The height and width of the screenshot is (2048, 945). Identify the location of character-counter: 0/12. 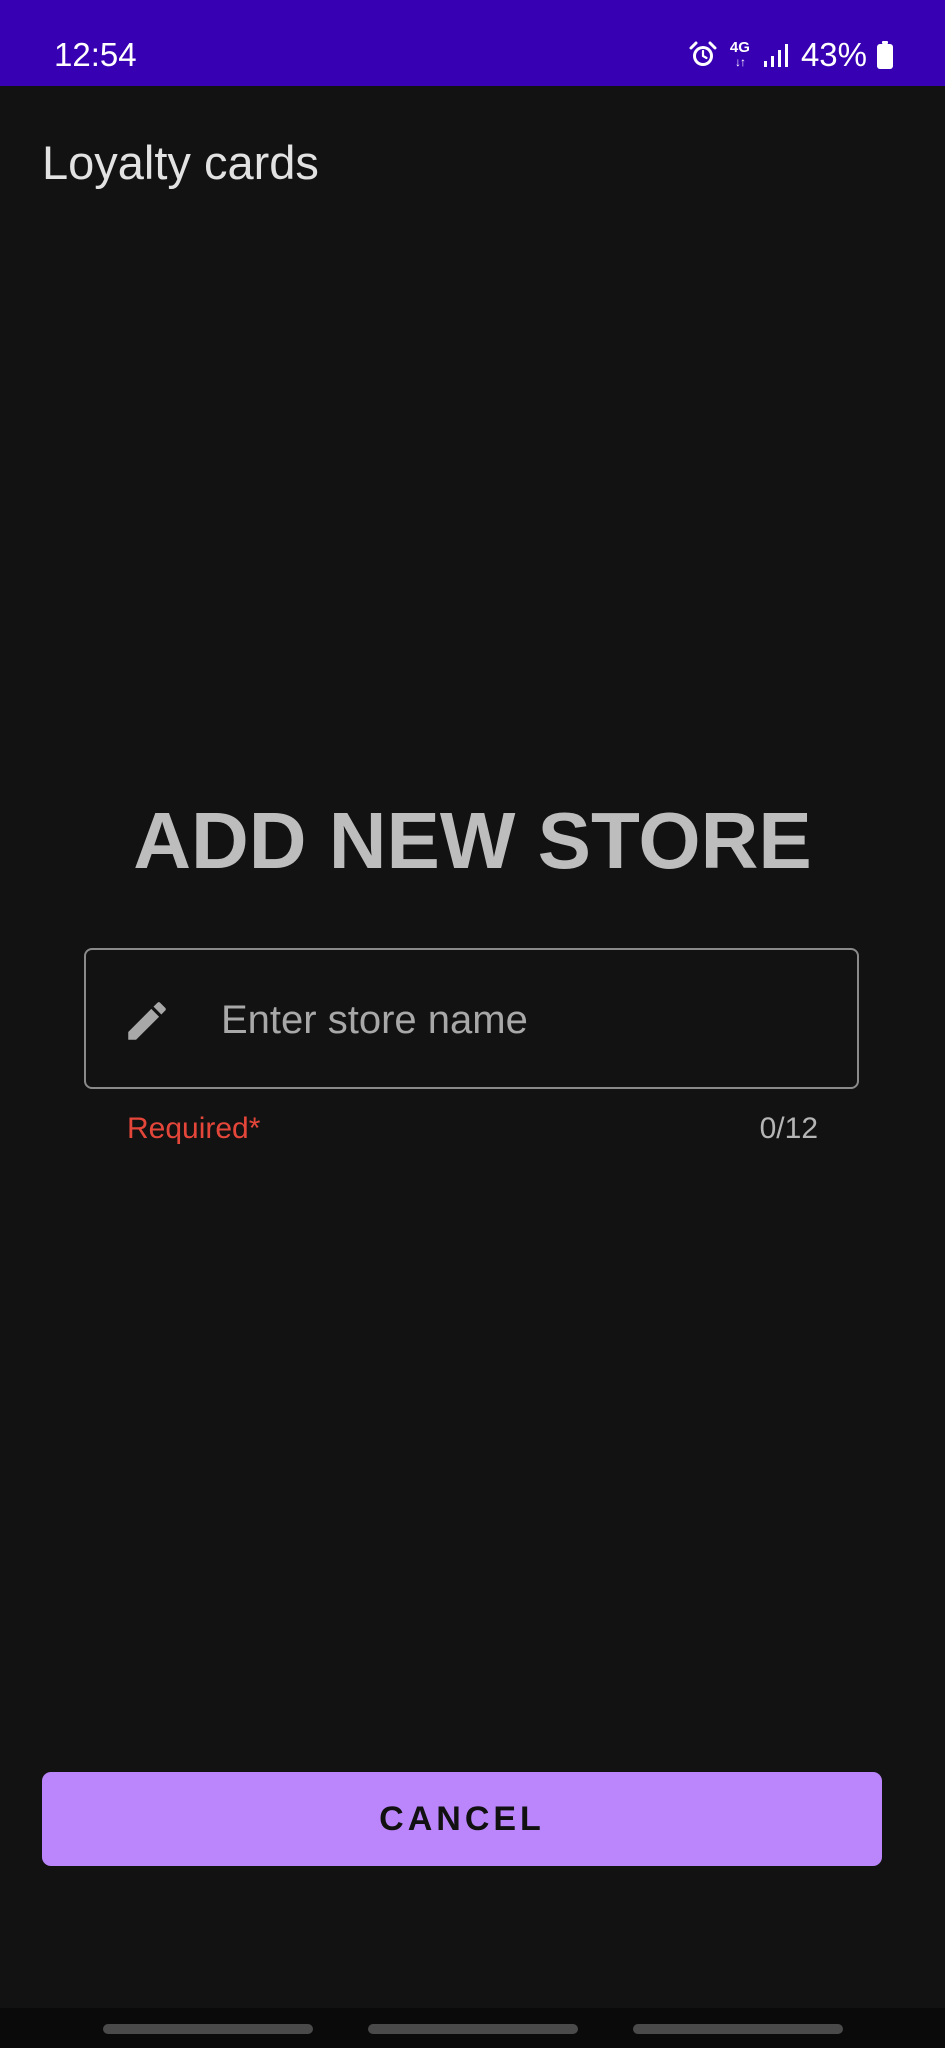
(788, 1128).